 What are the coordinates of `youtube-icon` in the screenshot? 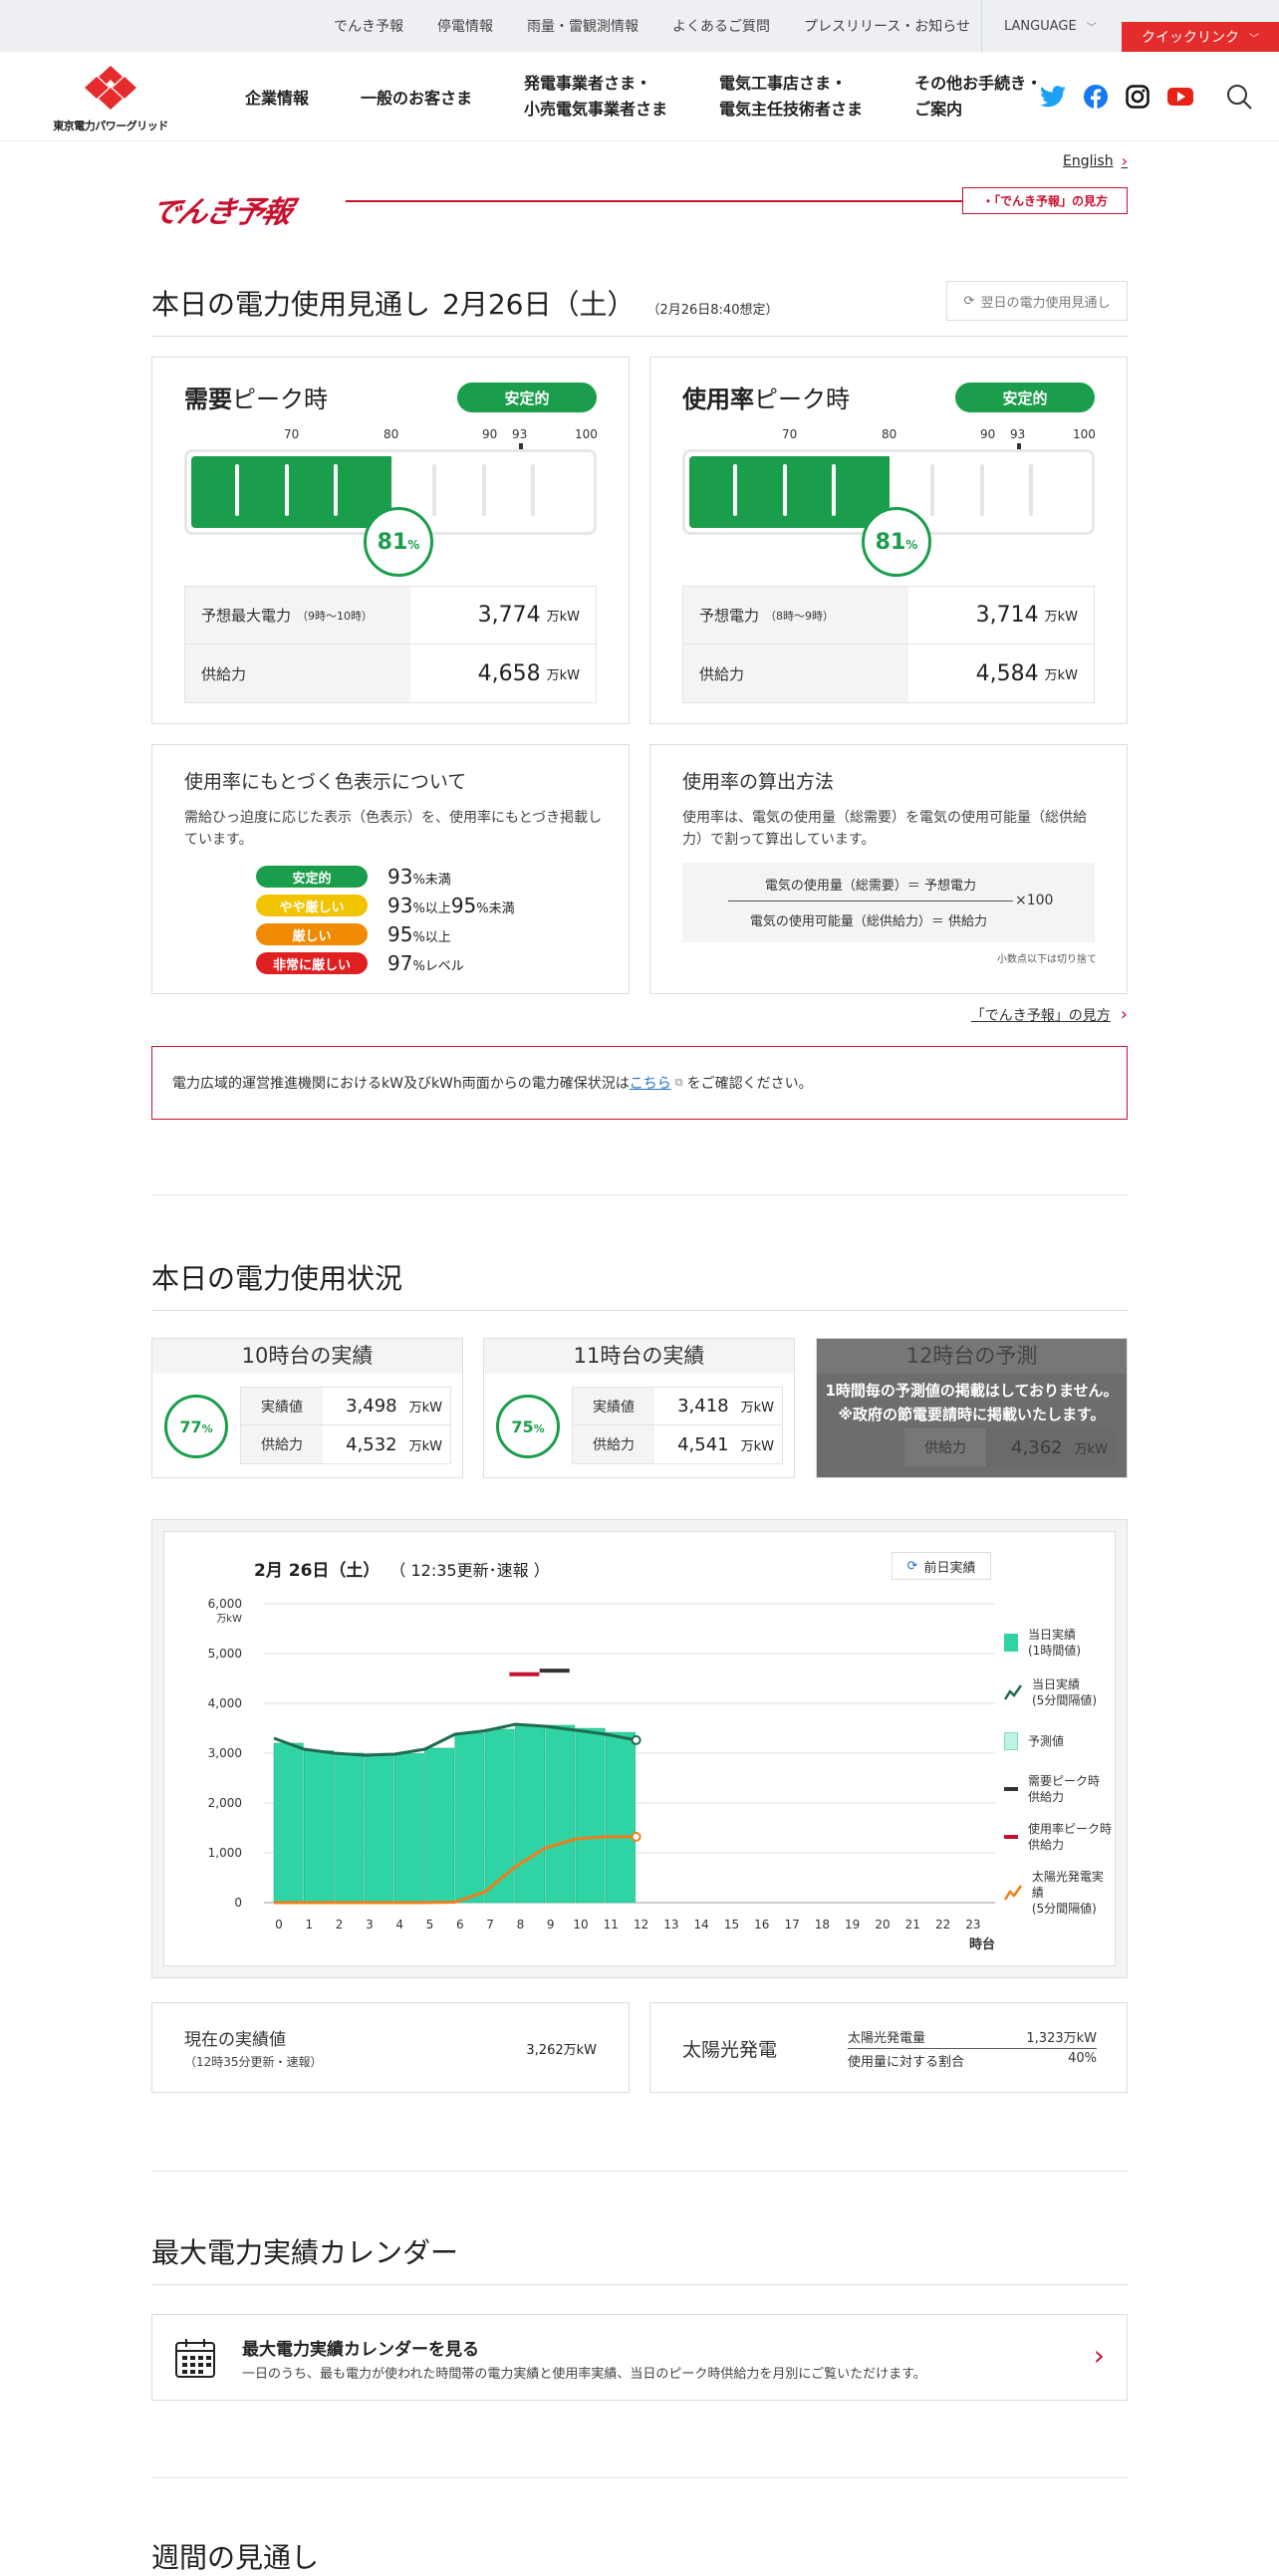 It's located at (1180, 97).